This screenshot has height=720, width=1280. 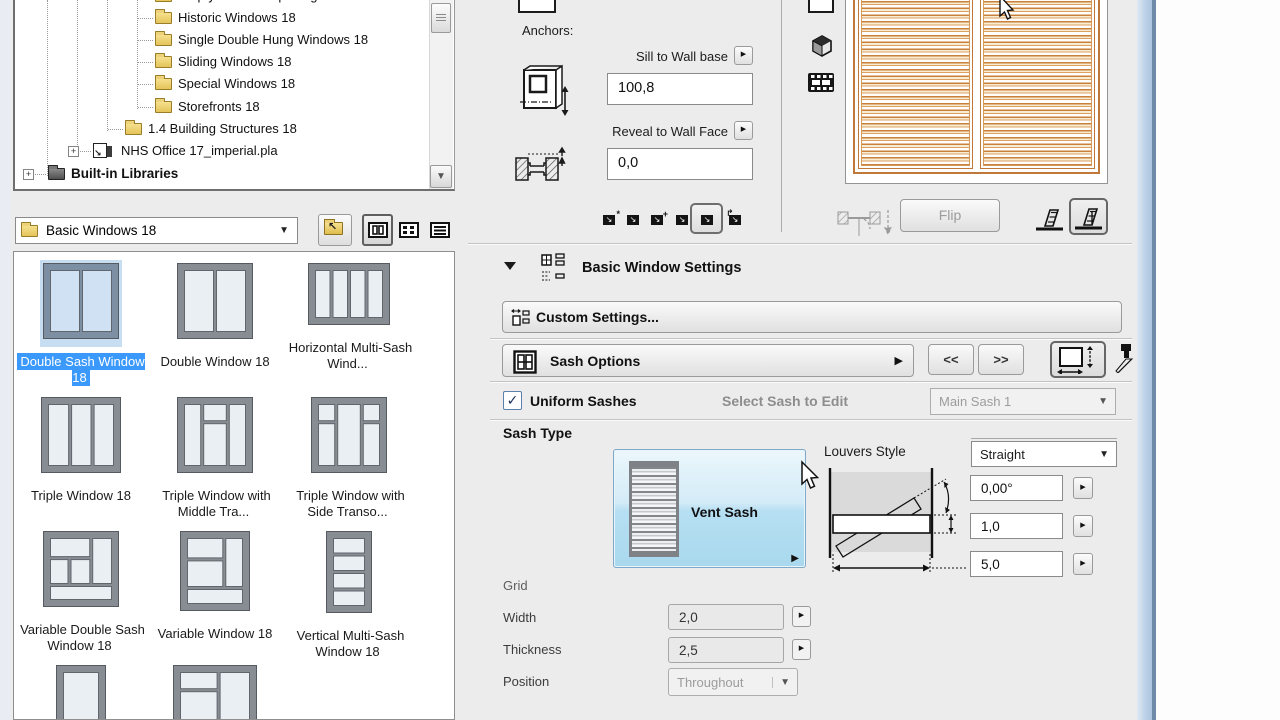 I want to click on tree-item-label: Built-in Libraries, so click(x=125, y=173).